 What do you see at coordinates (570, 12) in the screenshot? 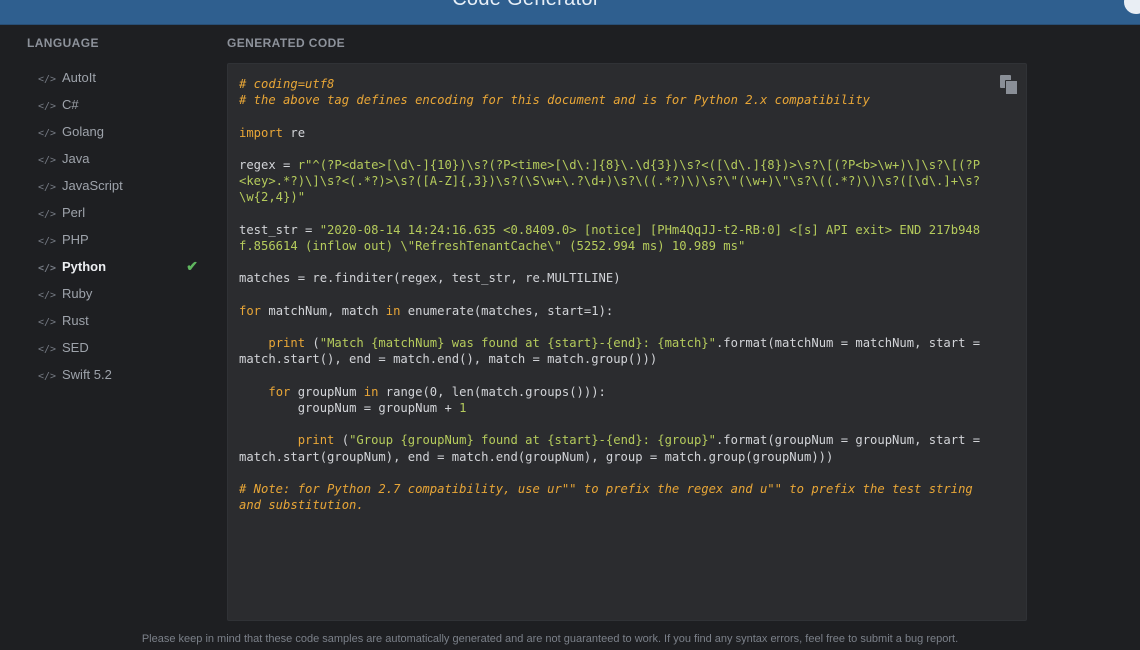
I see `title-bar: Code Generator` at bounding box center [570, 12].